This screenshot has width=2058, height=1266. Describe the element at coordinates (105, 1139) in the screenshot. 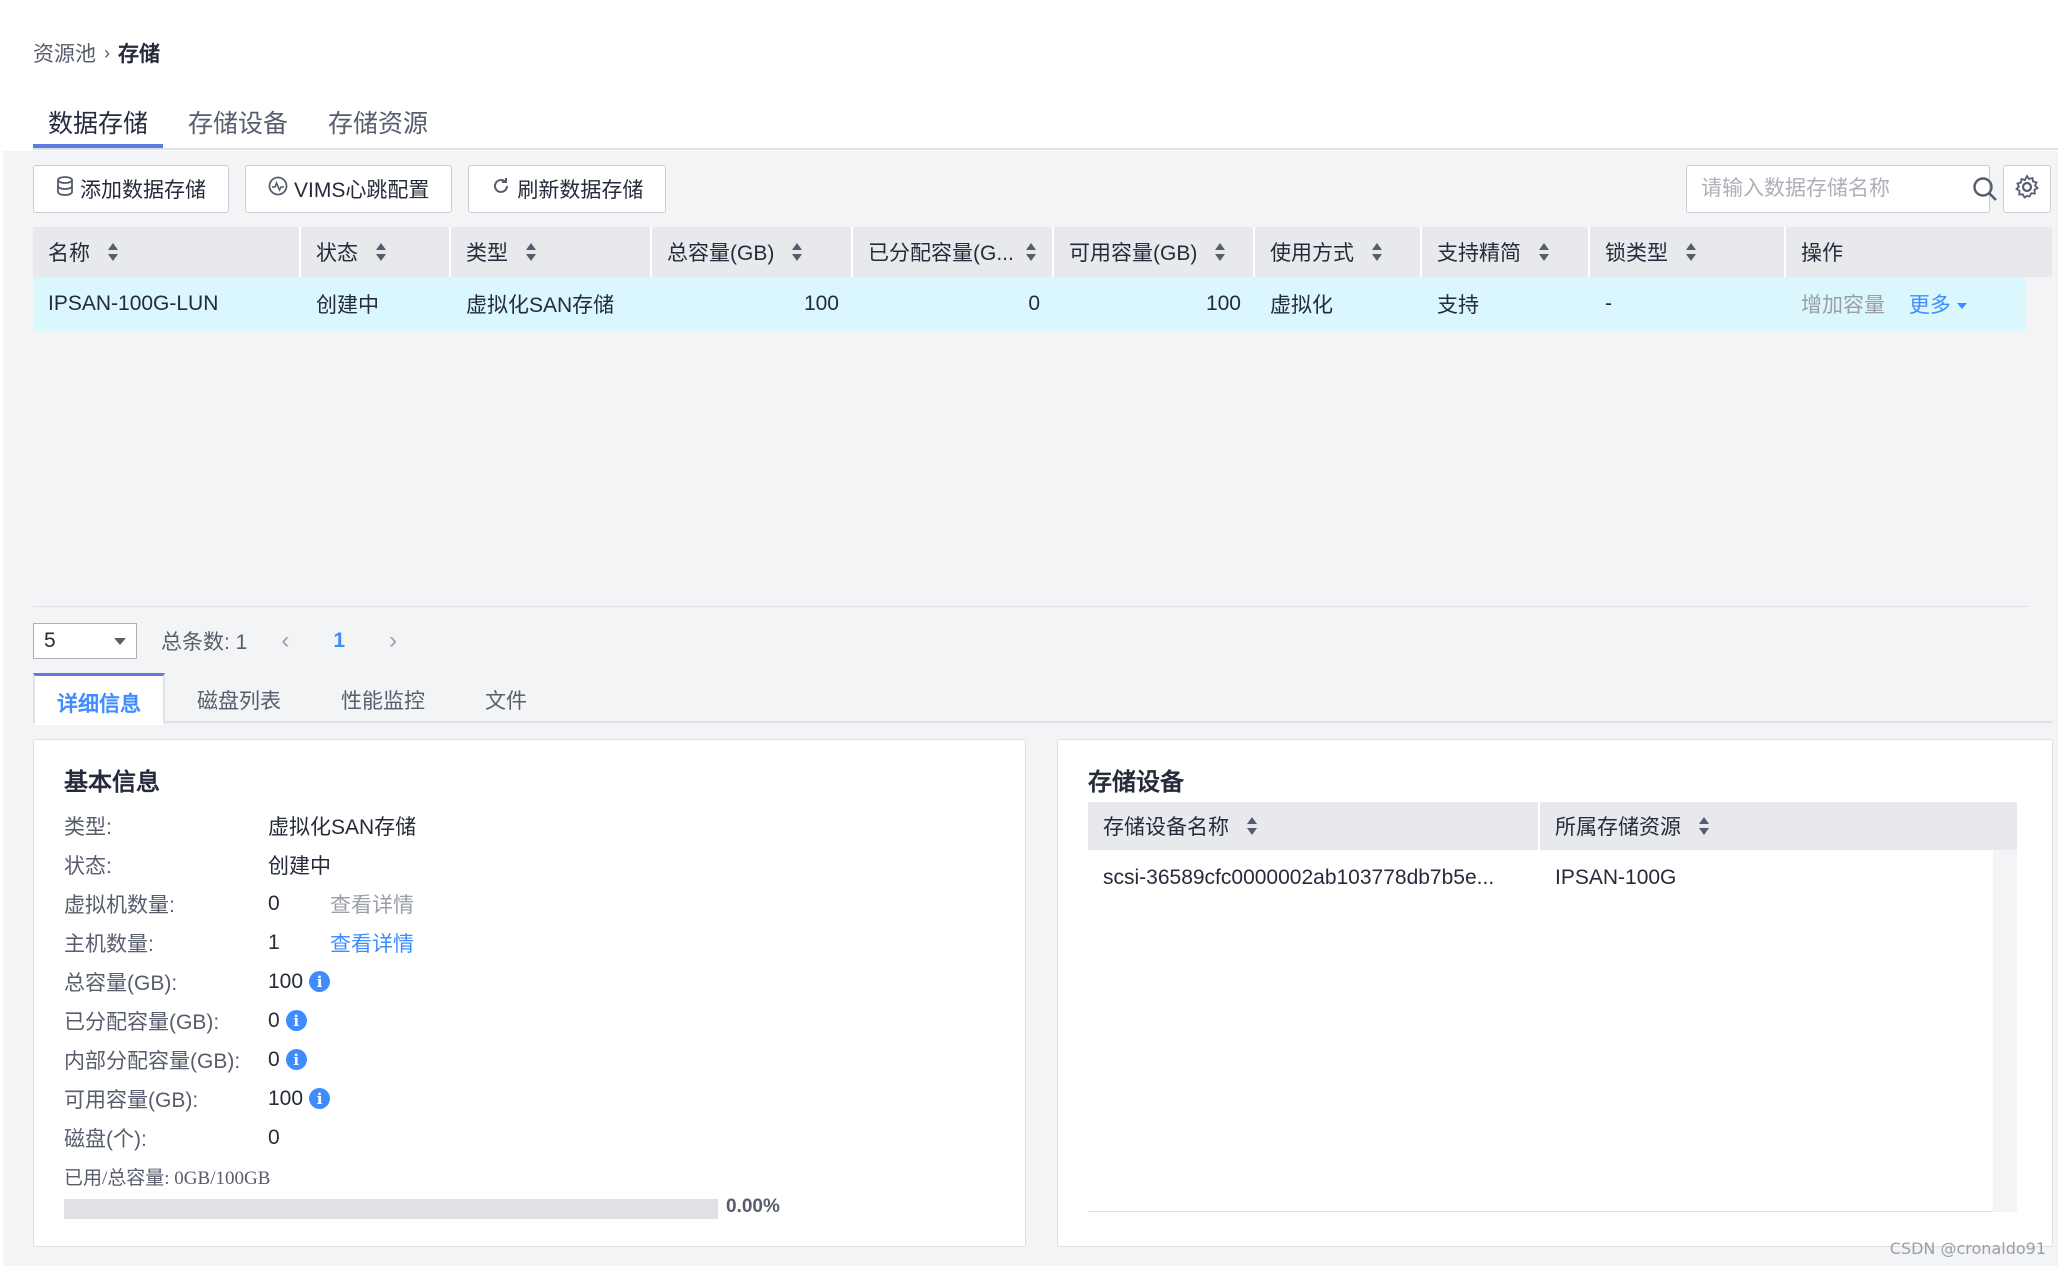

I see `info-label: 磁盘(个):` at that location.